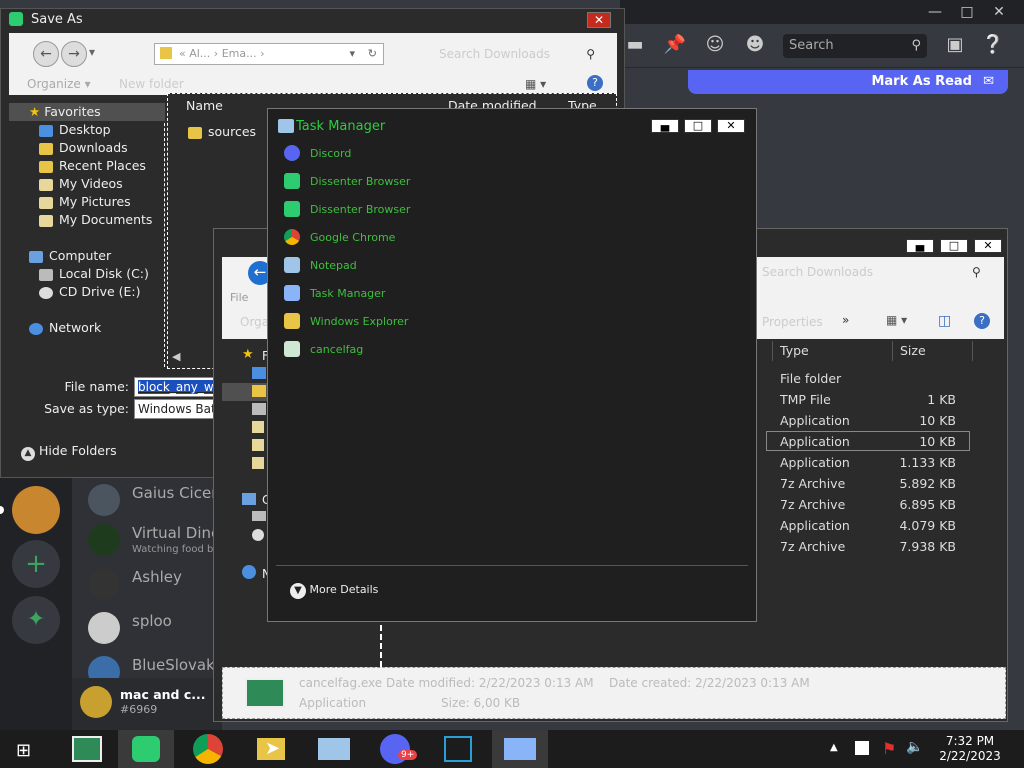 The image size is (1024, 768). I want to click on server-avatar, so click(36, 510).